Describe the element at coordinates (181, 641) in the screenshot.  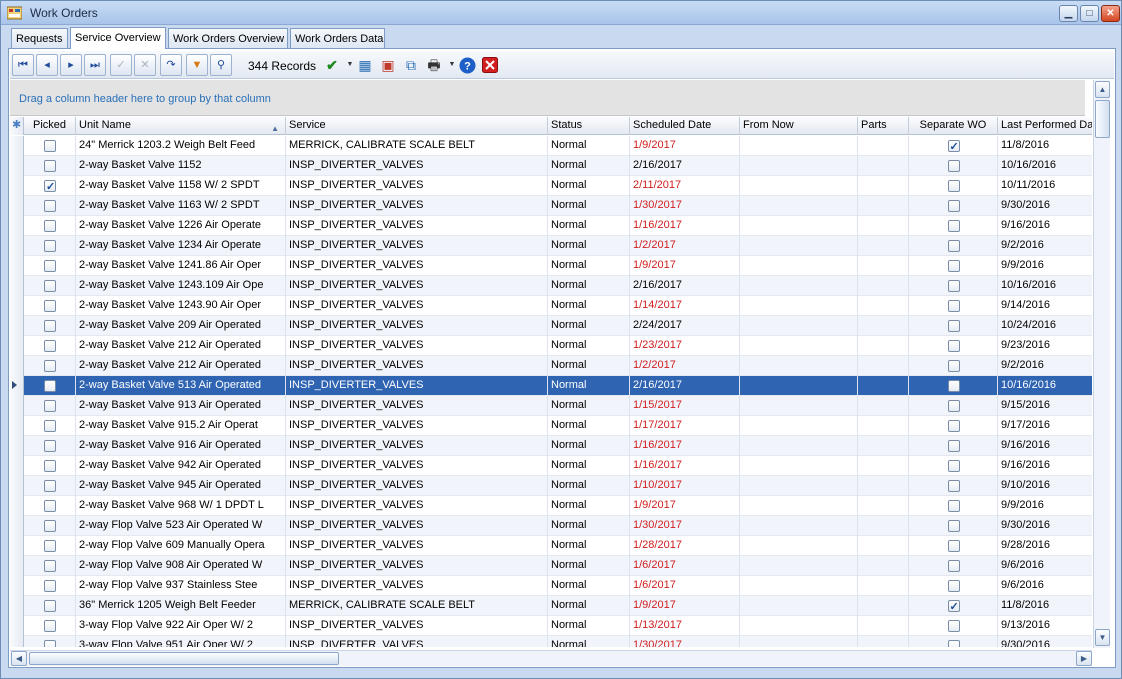
I see `unit-name-cell: 3-way Flop Valve 951 Air Oper W/ 2` at that location.